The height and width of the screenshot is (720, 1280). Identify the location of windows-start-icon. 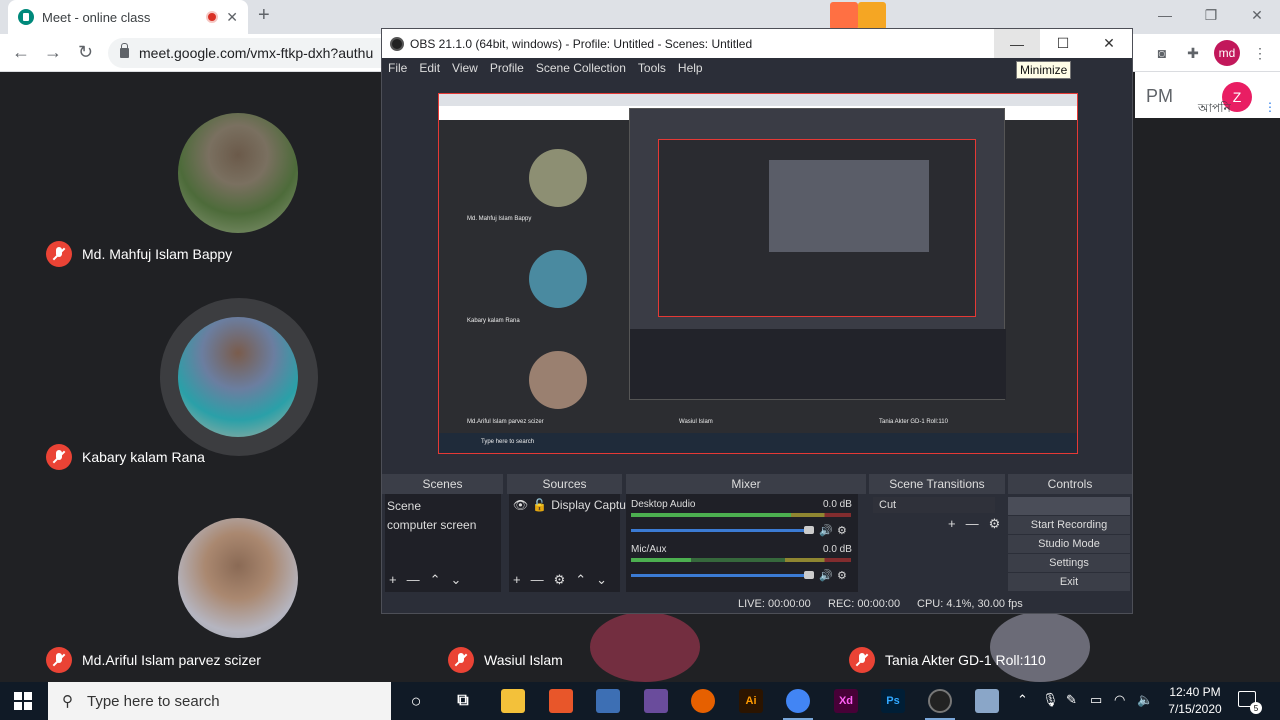
(23, 701).